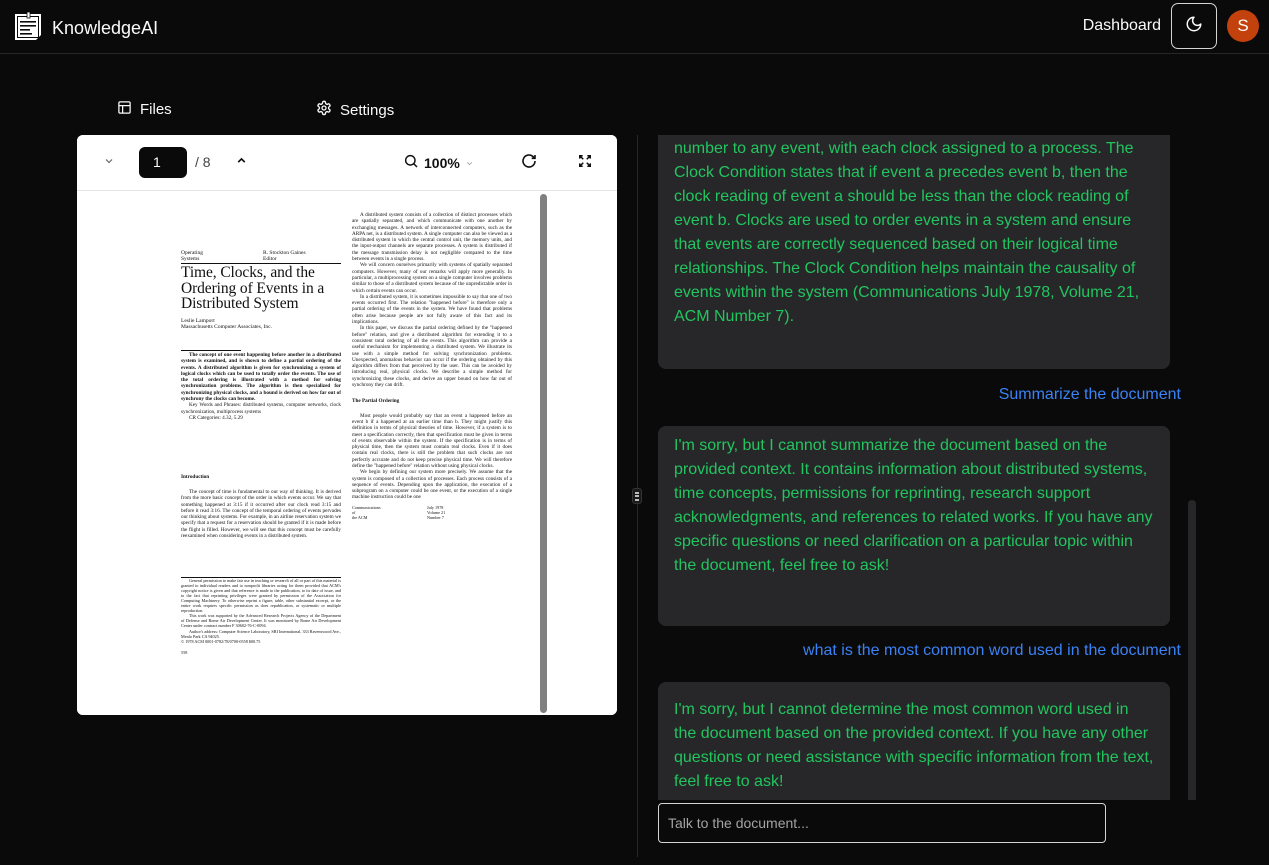 The height and width of the screenshot is (865, 1269). I want to click on viewer-toolbar: / 8 100%, so click(347, 163).